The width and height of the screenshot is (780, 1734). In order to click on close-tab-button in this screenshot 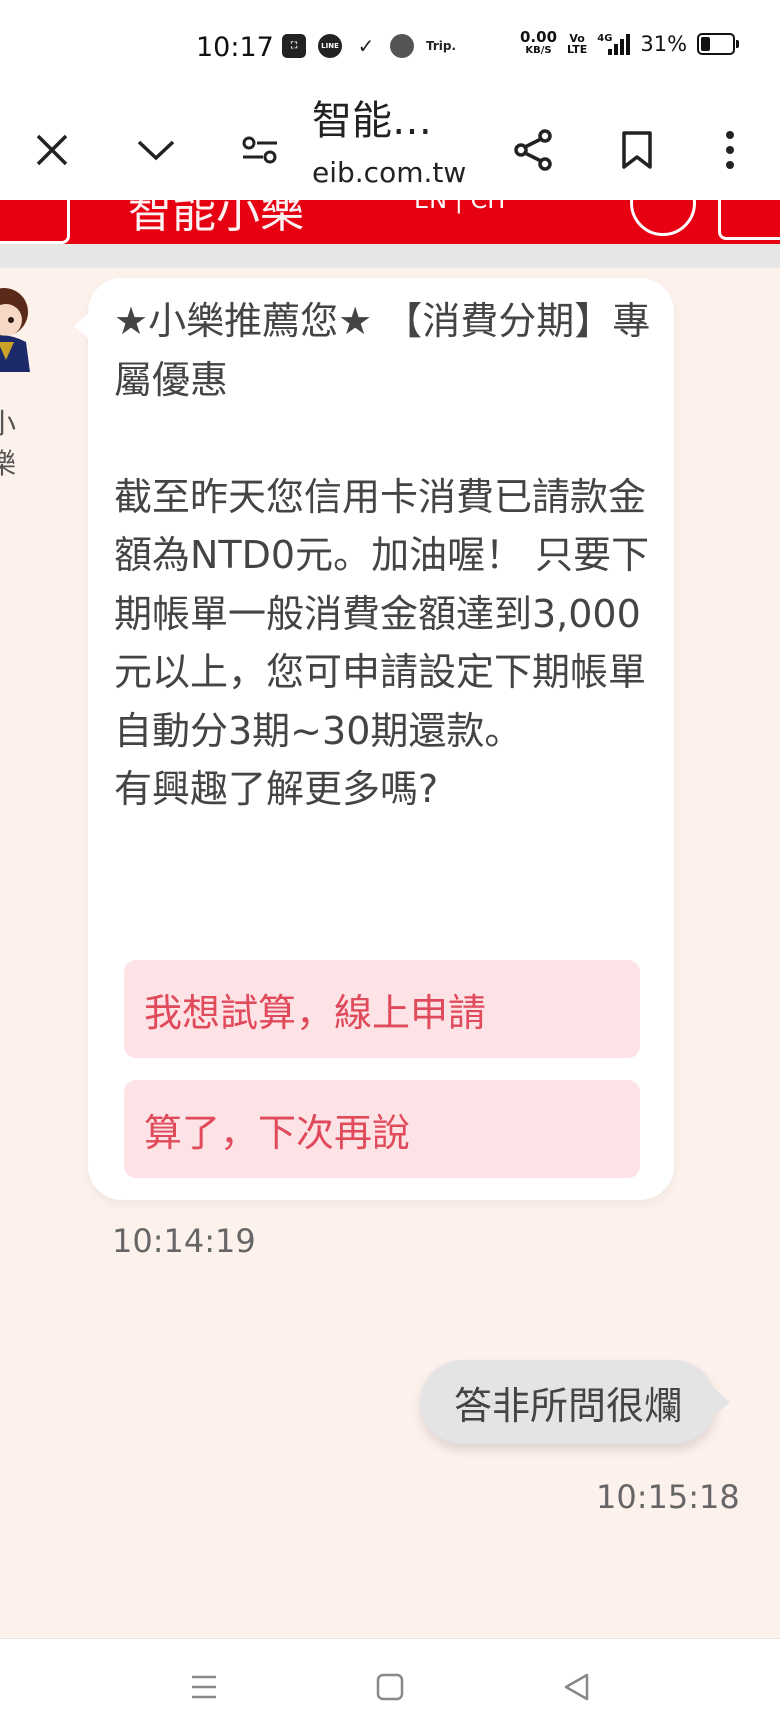, I will do `click(52, 150)`.